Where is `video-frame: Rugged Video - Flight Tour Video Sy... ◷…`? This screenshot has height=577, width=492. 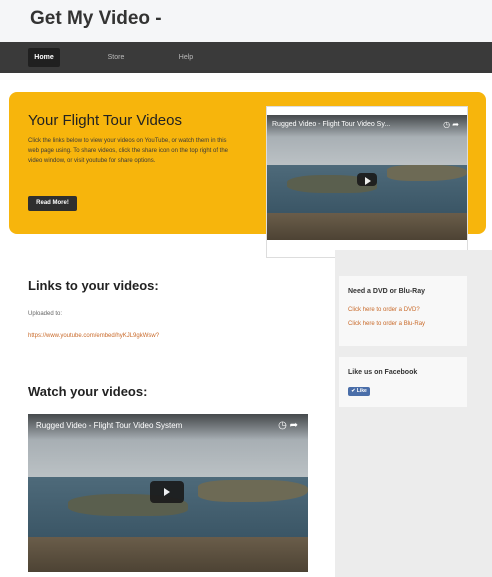
video-frame: Rugged Video - Flight Tour Video Sy... ◷… is located at coordinates (367, 177).